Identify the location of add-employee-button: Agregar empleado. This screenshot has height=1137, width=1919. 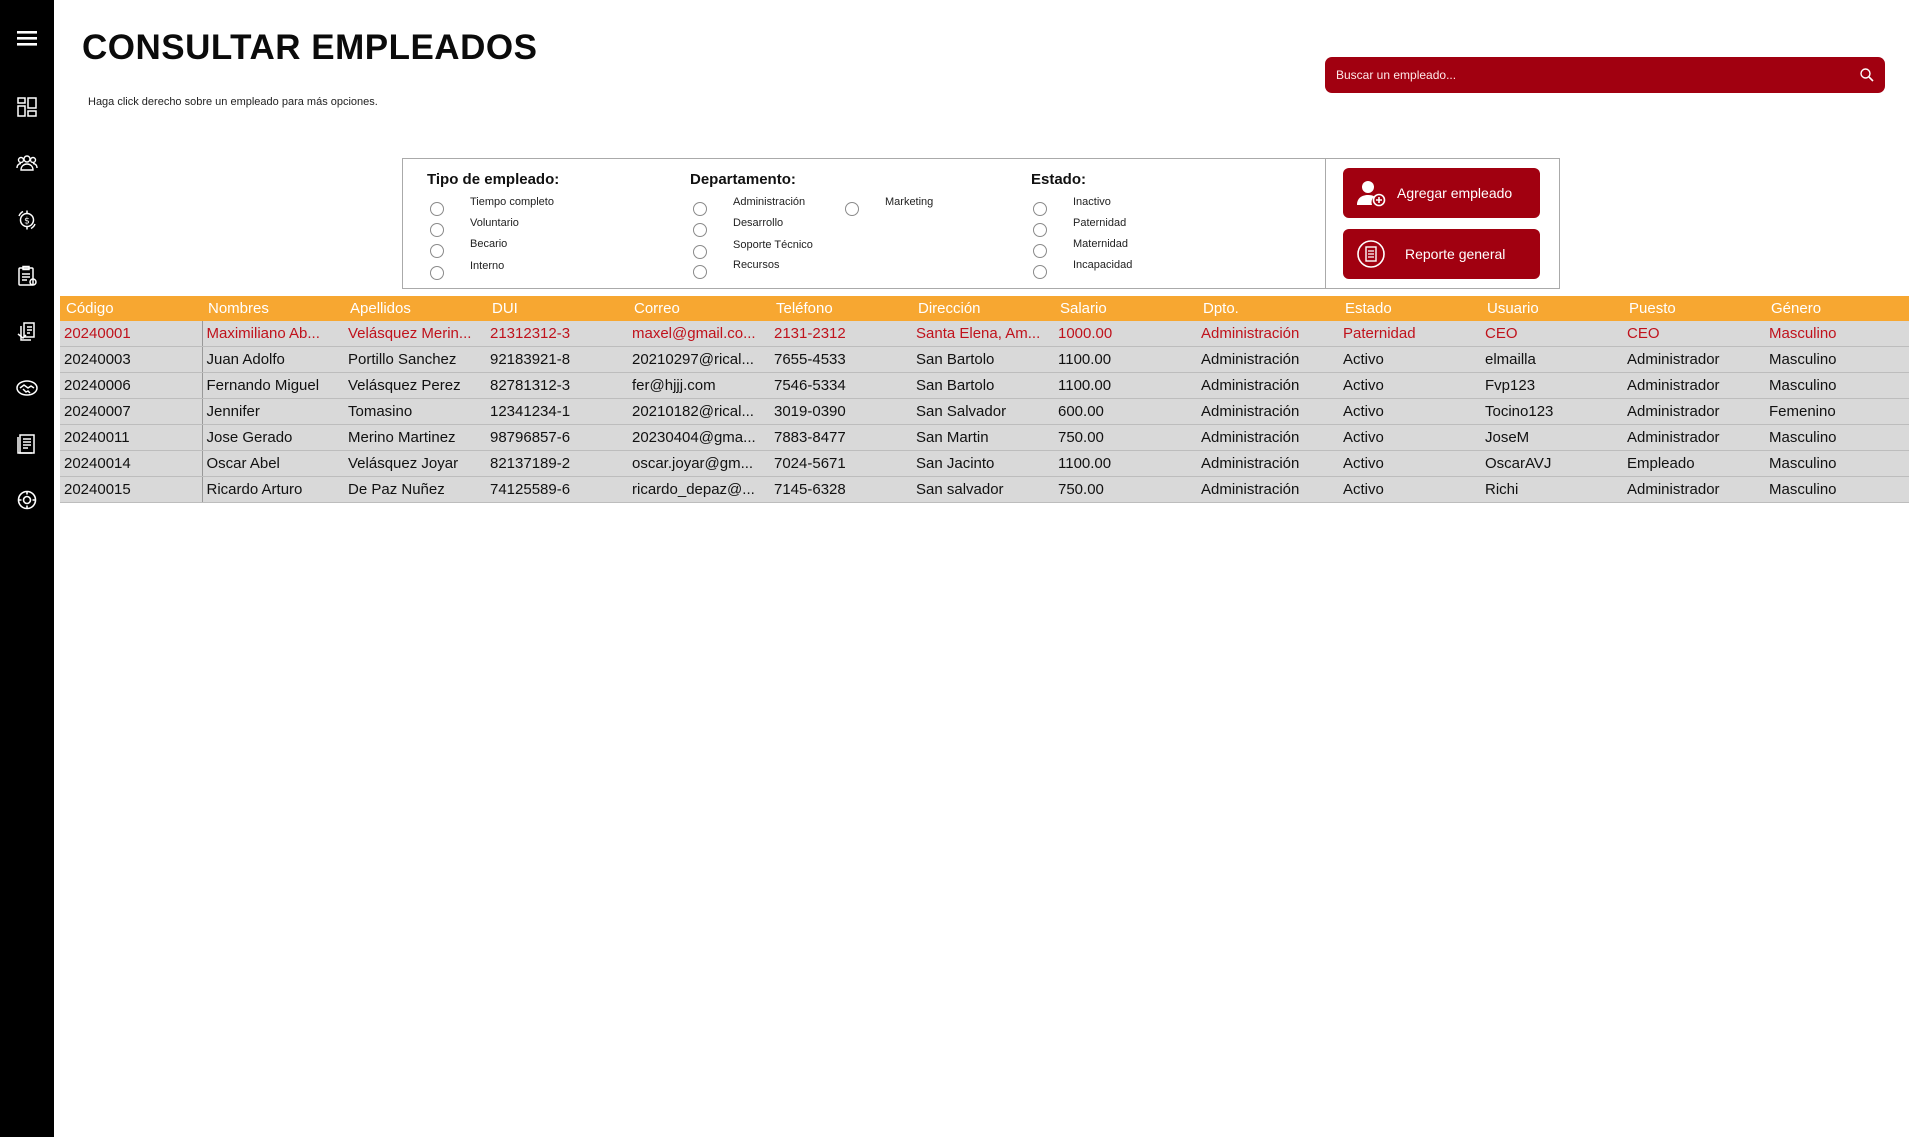
(1441, 193).